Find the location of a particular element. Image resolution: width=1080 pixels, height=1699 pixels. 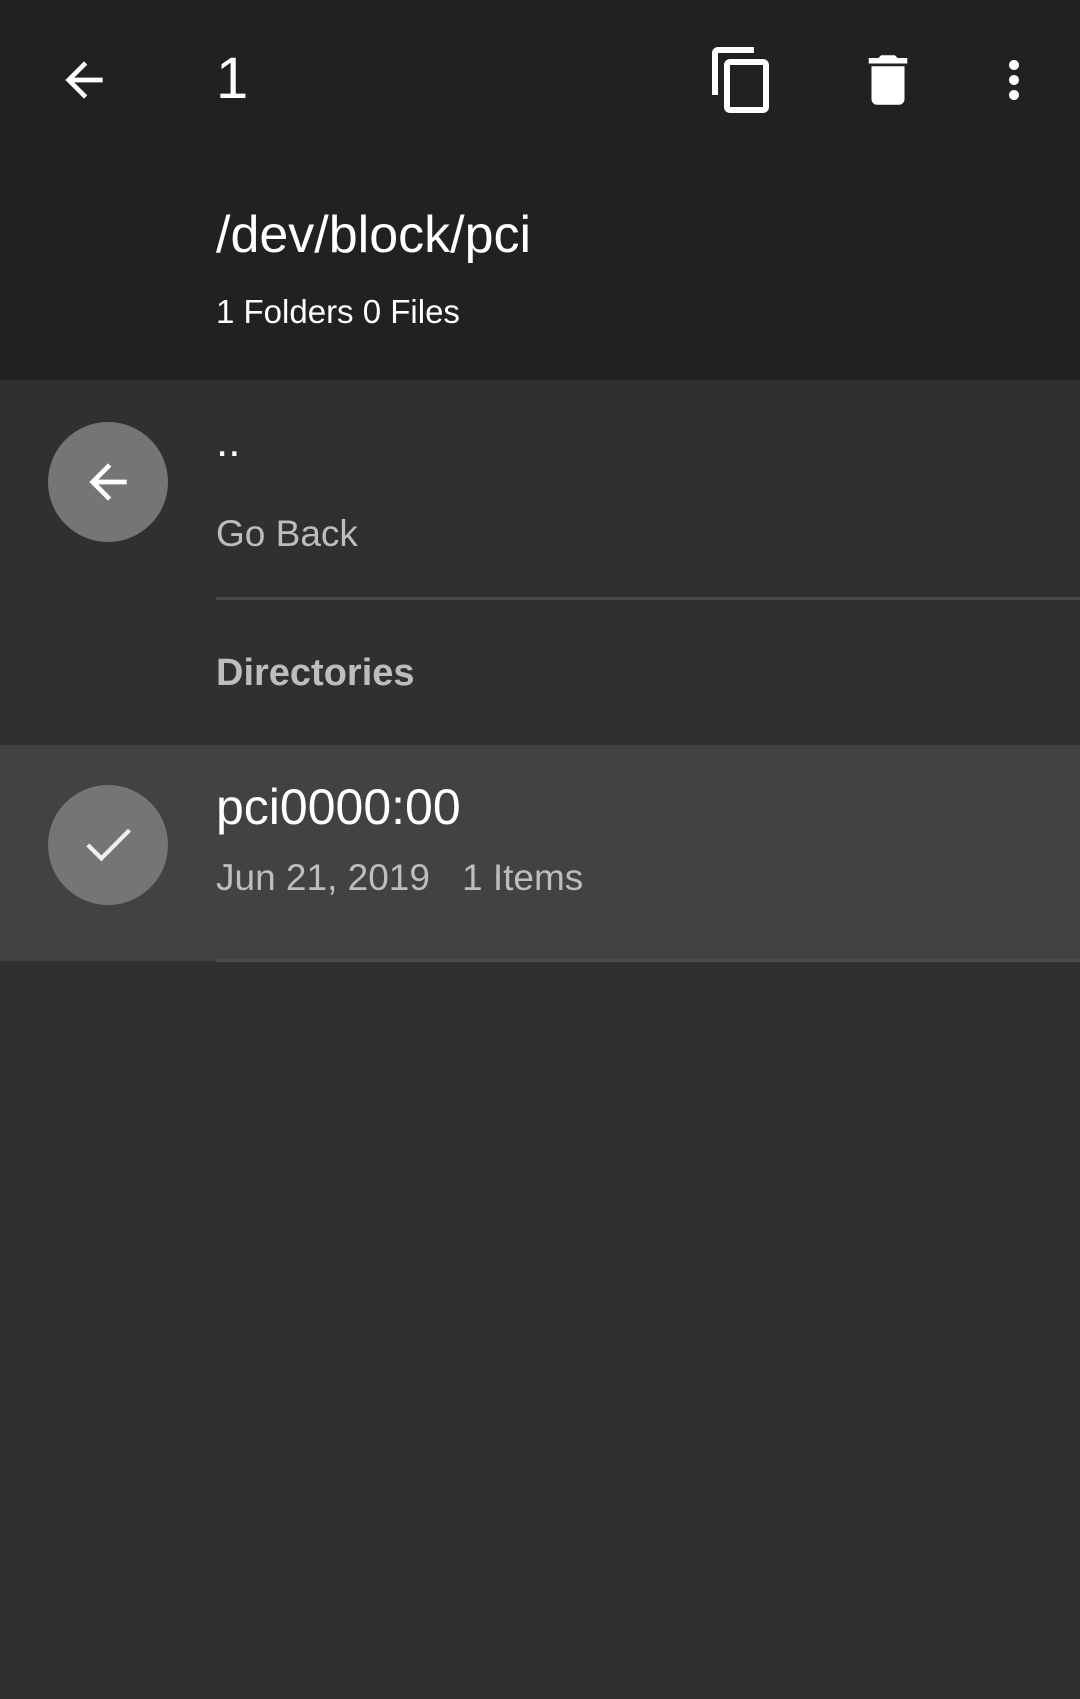

selection-count: 1 is located at coordinates (232, 78).